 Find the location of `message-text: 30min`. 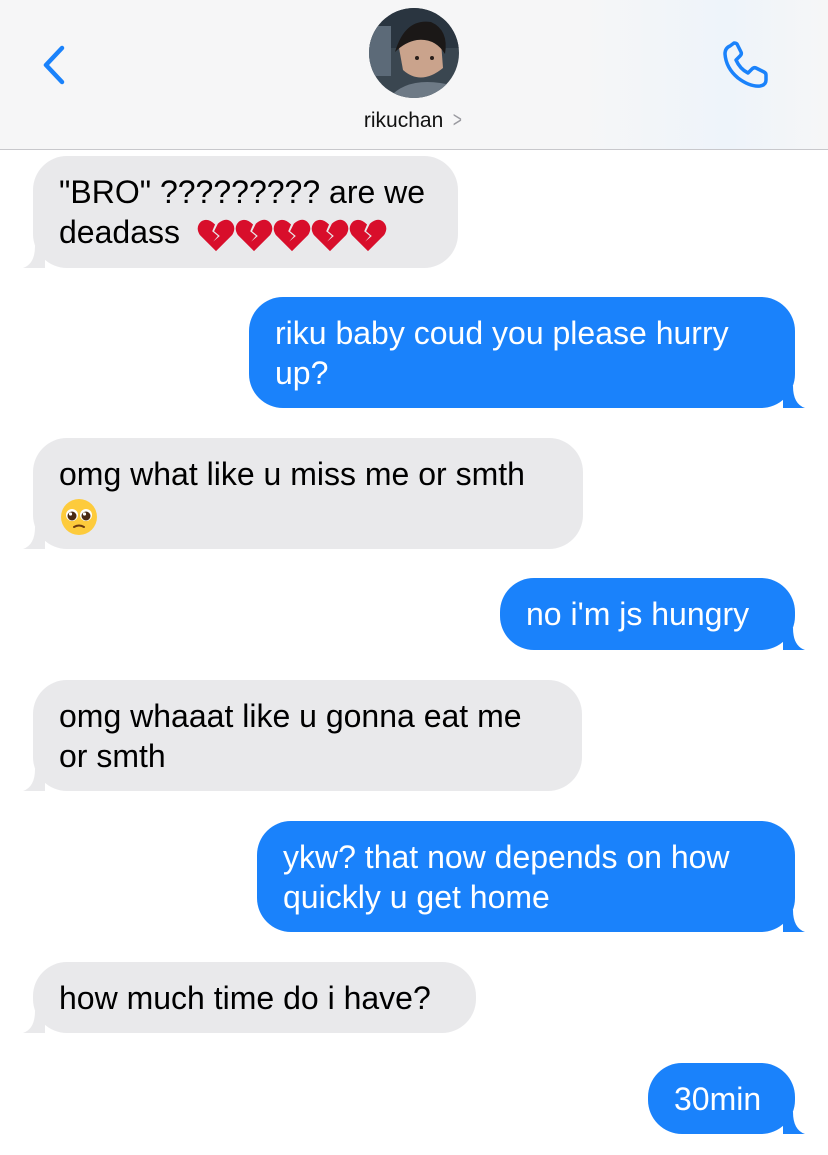

message-text: 30min is located at coordinates (718, 1099).